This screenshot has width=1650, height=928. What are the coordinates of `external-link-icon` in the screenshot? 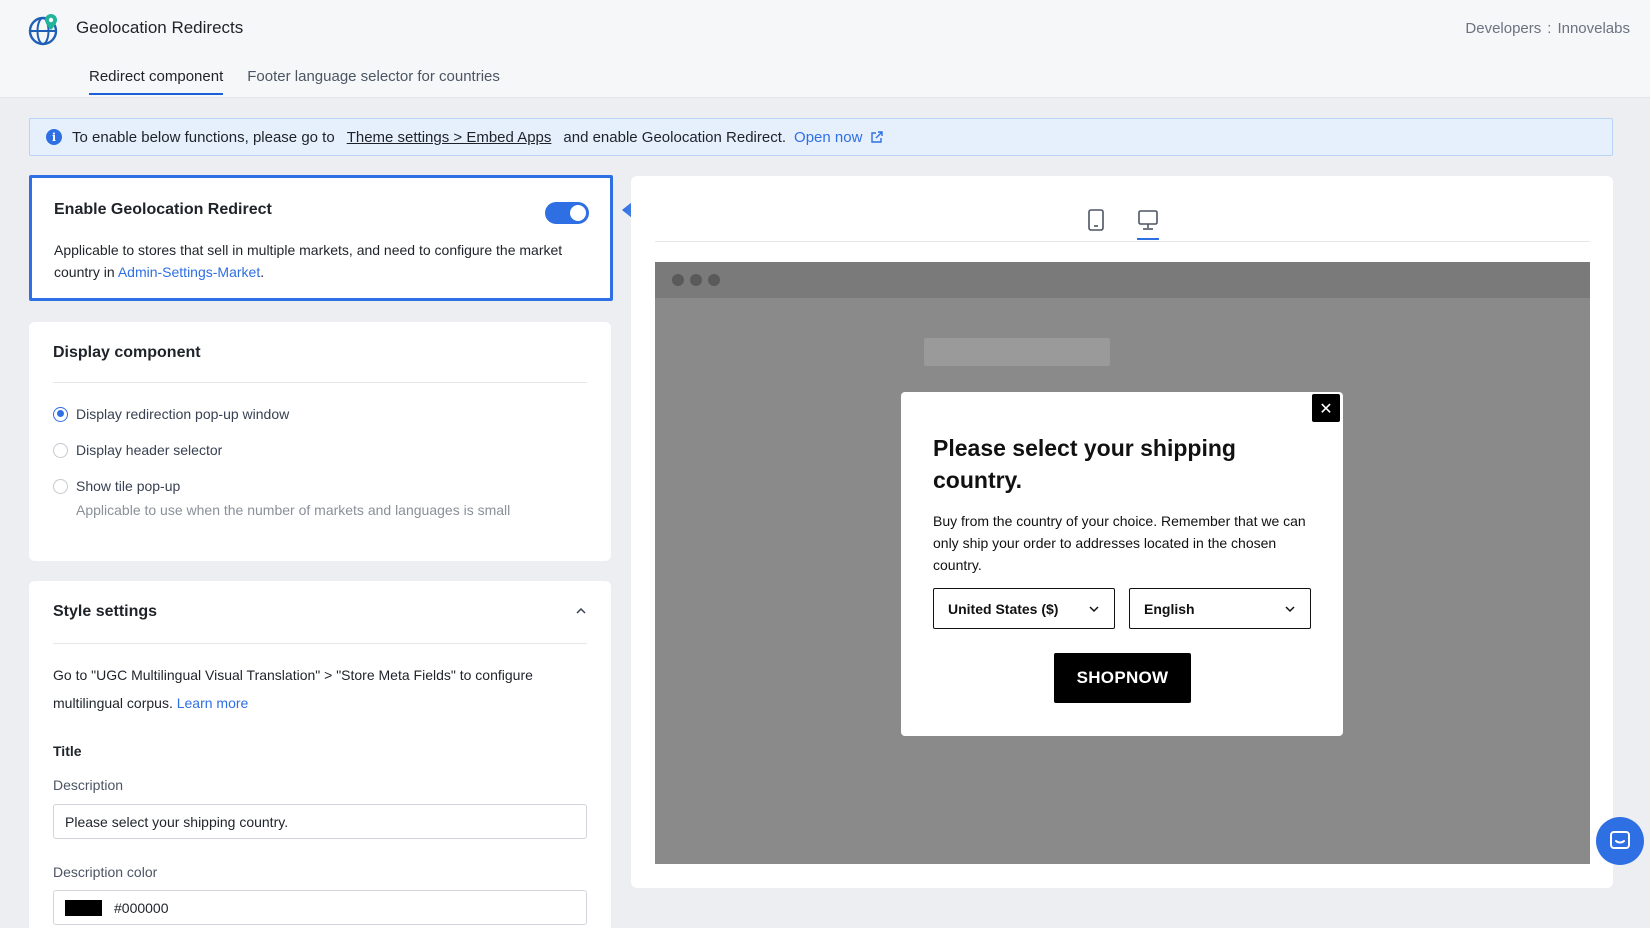 It's located at (877, 136).